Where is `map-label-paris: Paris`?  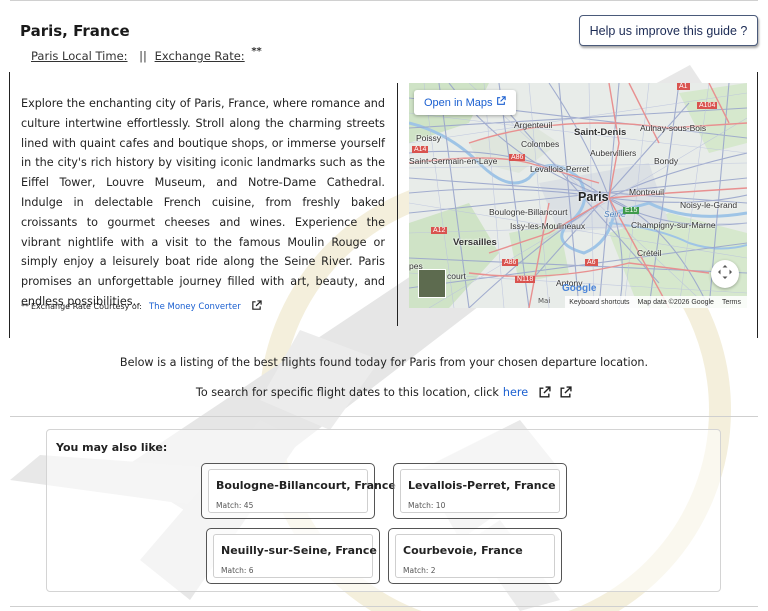
map-label-paris: Paris is located at coordinates (593, 197).